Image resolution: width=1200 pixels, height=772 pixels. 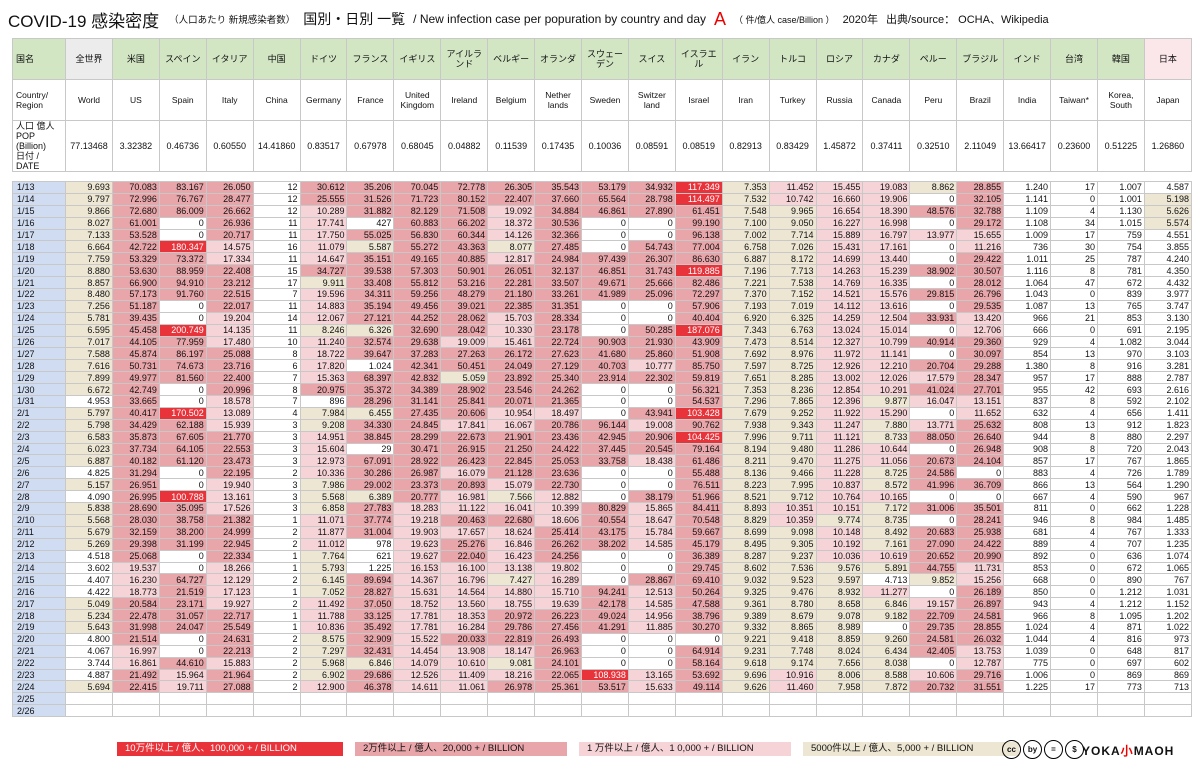 I want to click on license-badges: cc by = $, so click(x=1043, y=749).